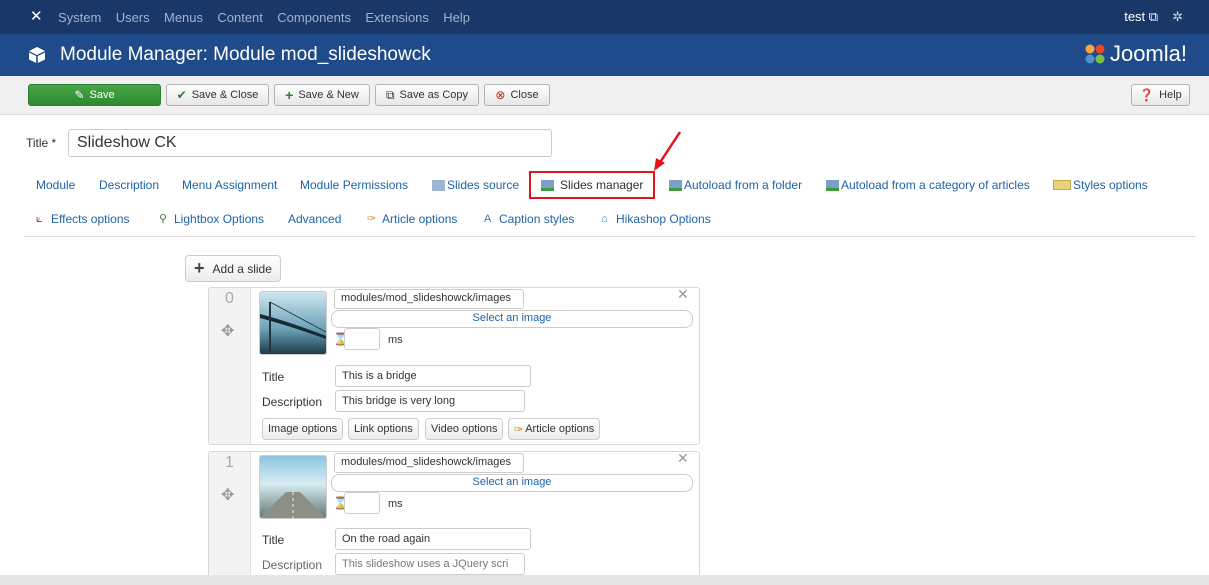 This screenshot has height=585, width=1209. What do you see at coordinates (1170, 95) in the screenshot?
I see `help-label: Help` at bounding box center [1170, 95].